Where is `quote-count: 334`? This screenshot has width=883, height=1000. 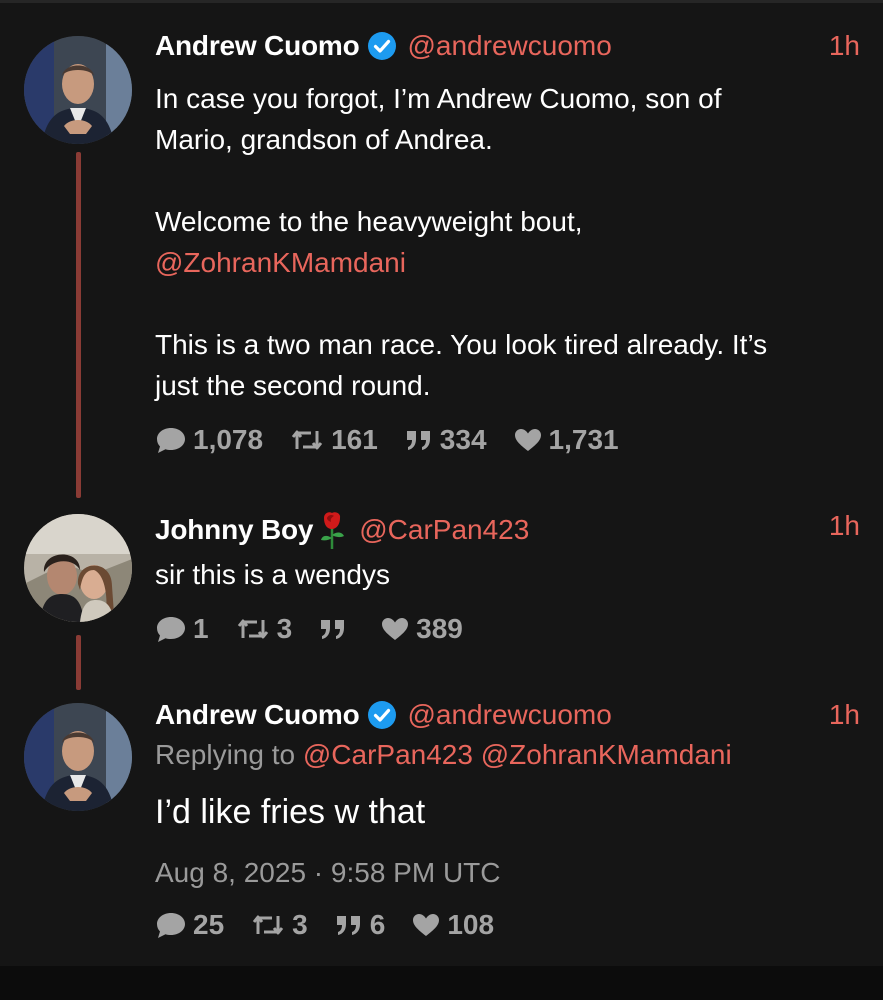
quote-count: 334 is located at coordinates (463, 439).